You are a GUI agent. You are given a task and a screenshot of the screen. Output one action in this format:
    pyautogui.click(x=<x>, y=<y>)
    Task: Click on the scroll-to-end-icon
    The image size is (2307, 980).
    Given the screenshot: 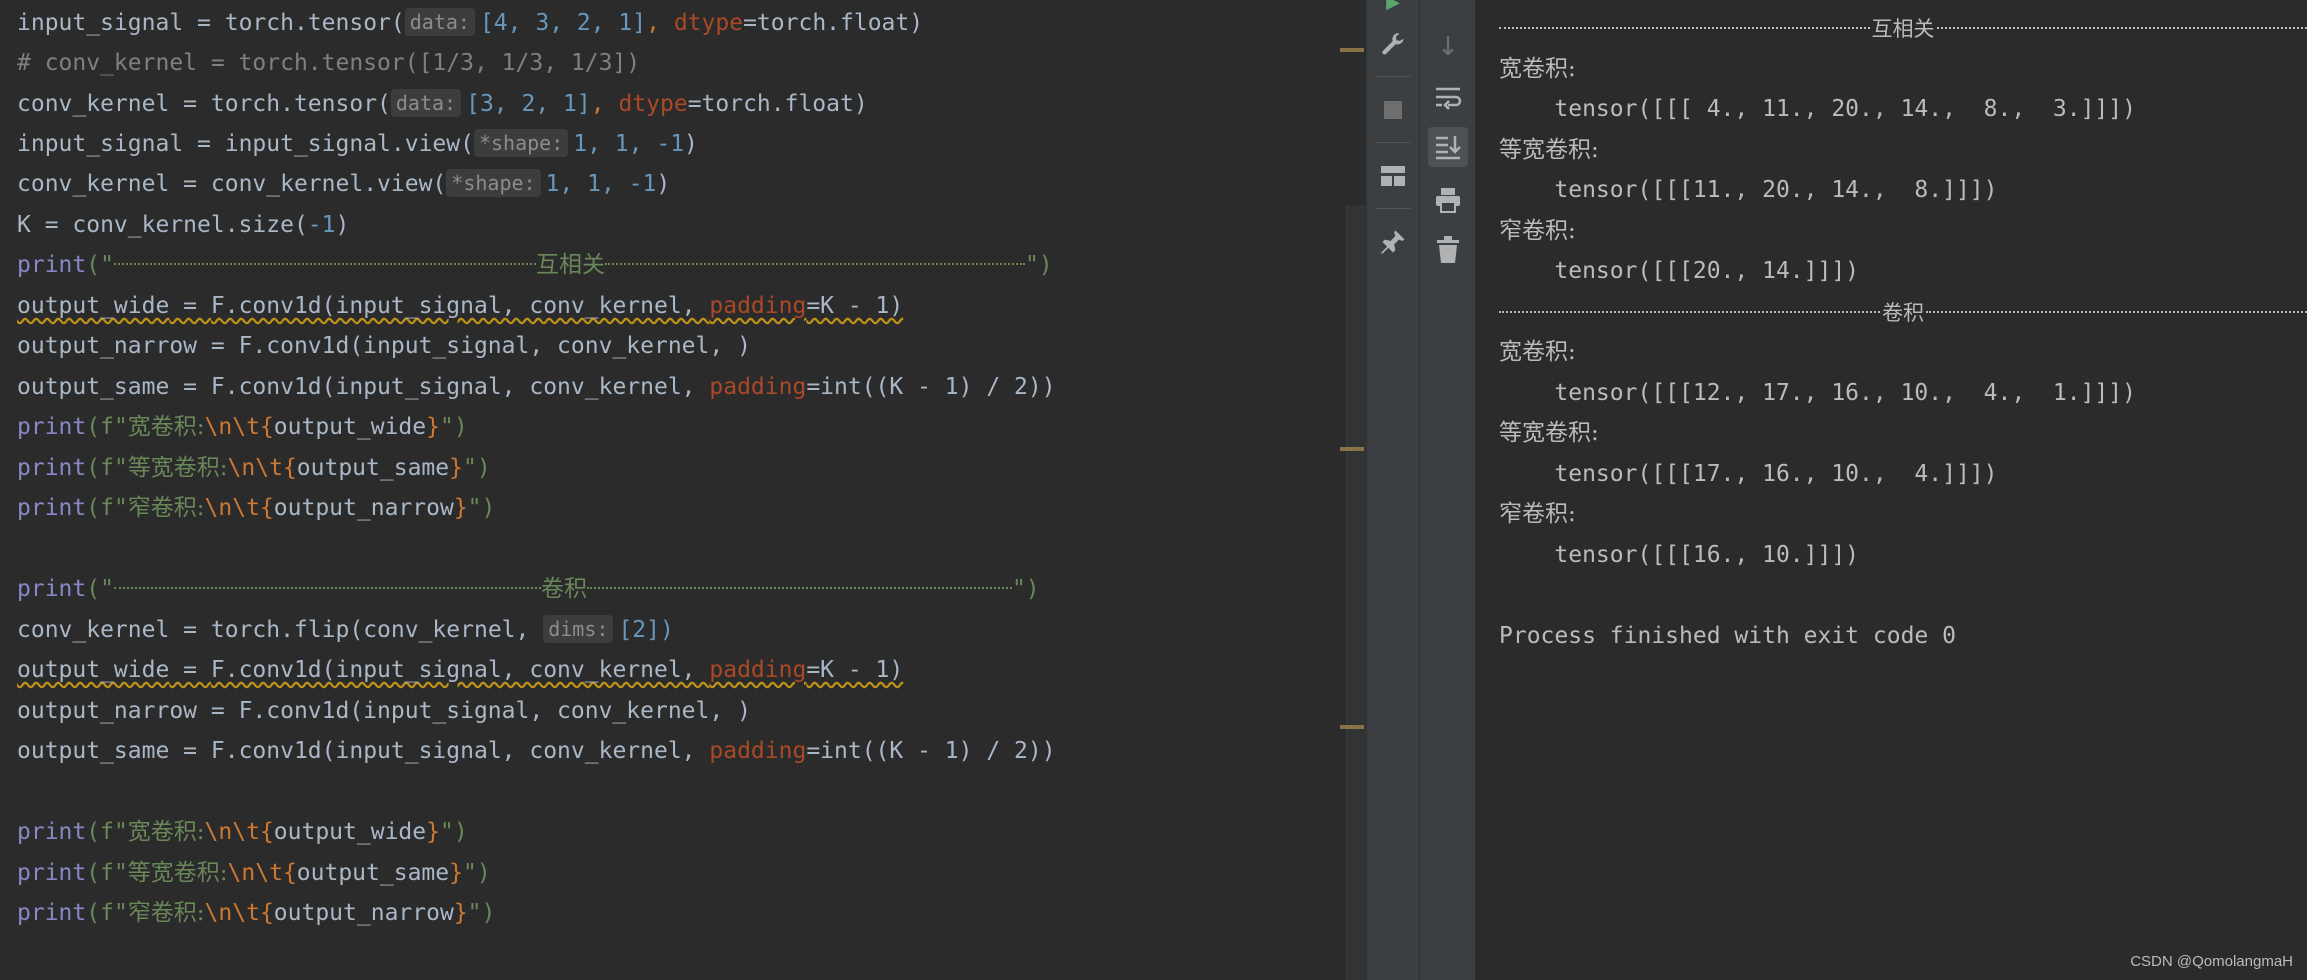 What is the action you would take?
    pyautogui.click(x=1448, y=147)
    